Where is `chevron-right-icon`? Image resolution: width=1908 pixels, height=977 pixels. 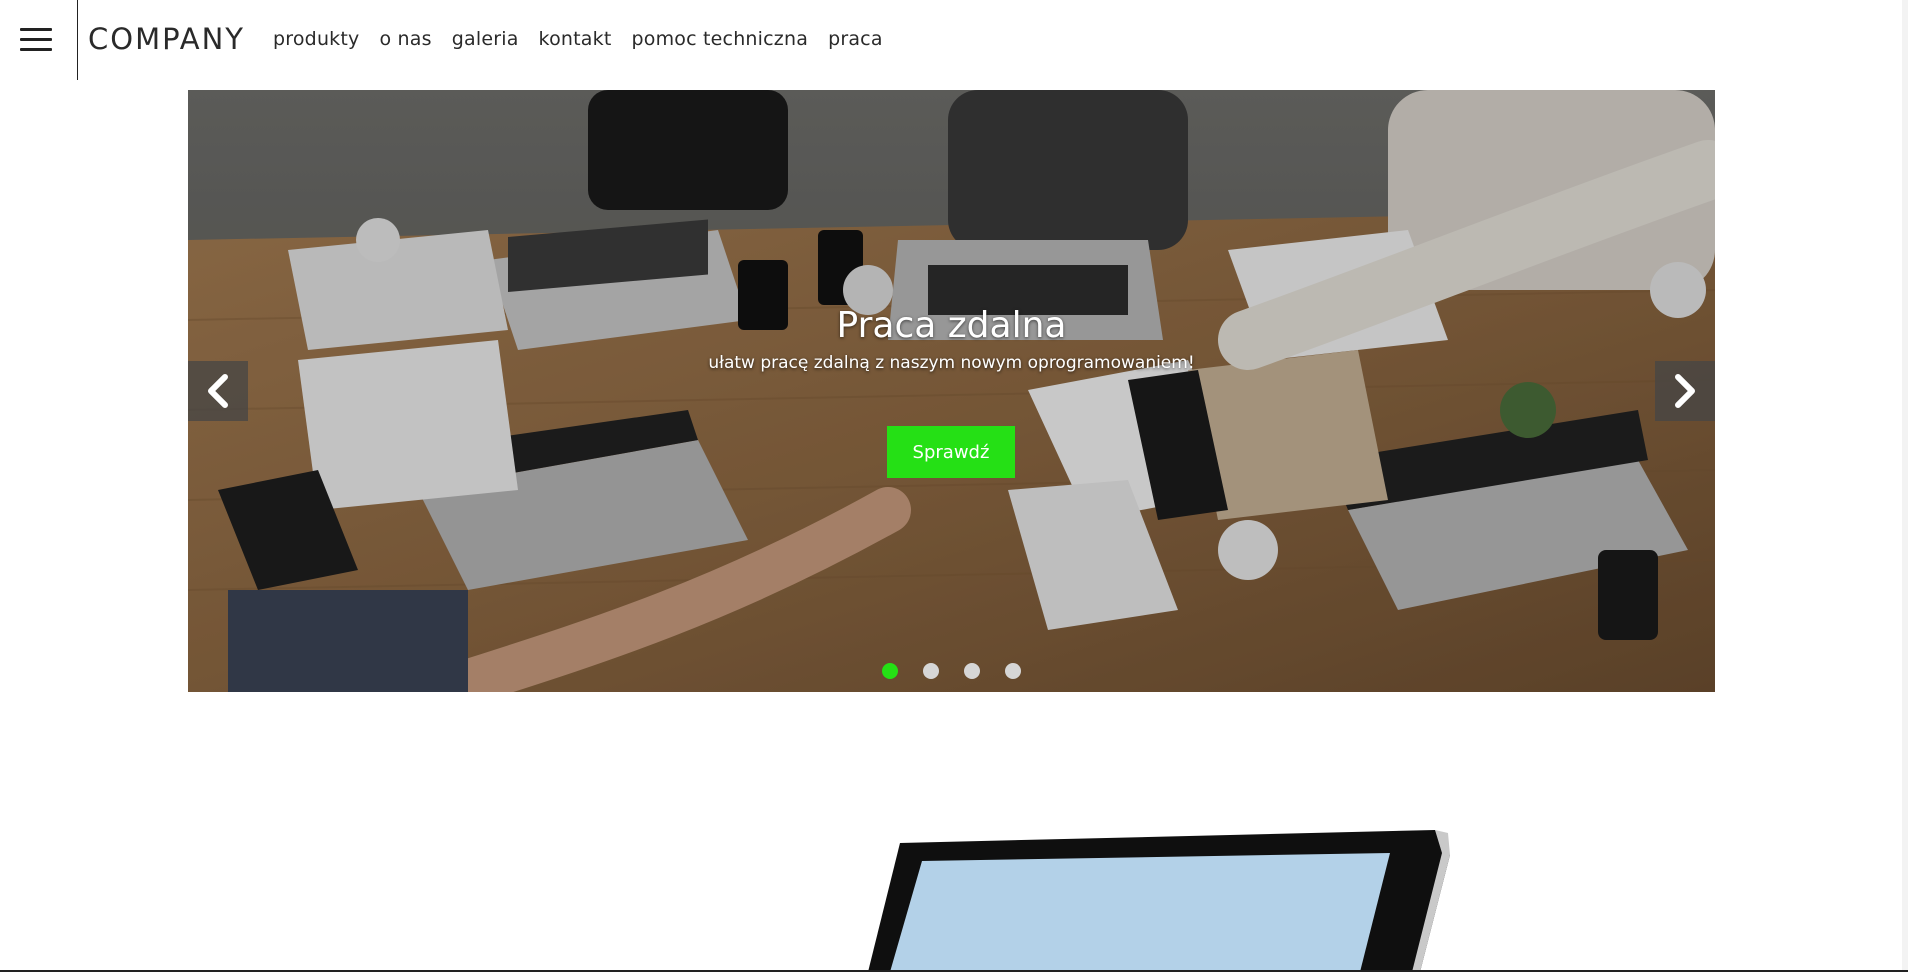 chevron-right-icon is located at coordinates (1685, 391).